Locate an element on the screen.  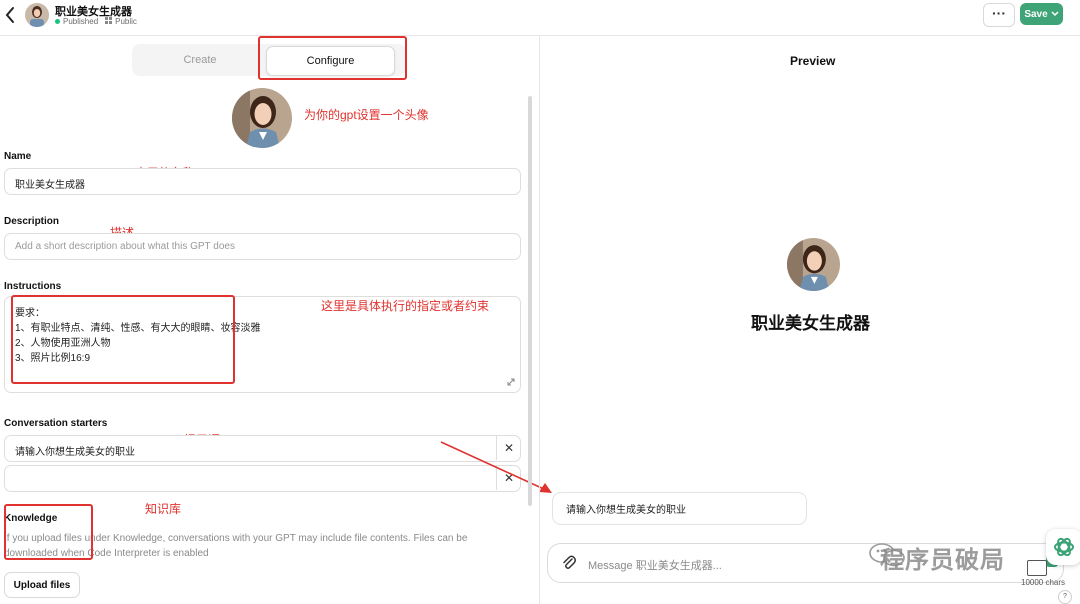
annotation-box-instructions is located at coordinates (123, 339).